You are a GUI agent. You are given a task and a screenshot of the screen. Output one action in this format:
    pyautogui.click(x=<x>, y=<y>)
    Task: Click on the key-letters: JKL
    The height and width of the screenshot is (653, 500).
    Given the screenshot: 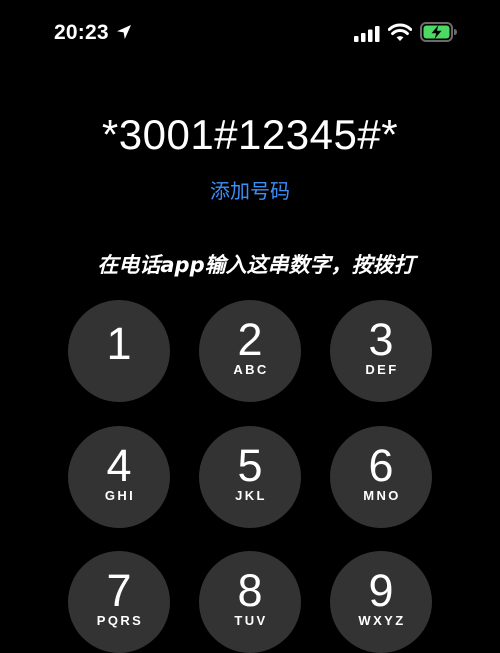 What is the action you would take?
    pyautogui.click(x=251, y=495)
    